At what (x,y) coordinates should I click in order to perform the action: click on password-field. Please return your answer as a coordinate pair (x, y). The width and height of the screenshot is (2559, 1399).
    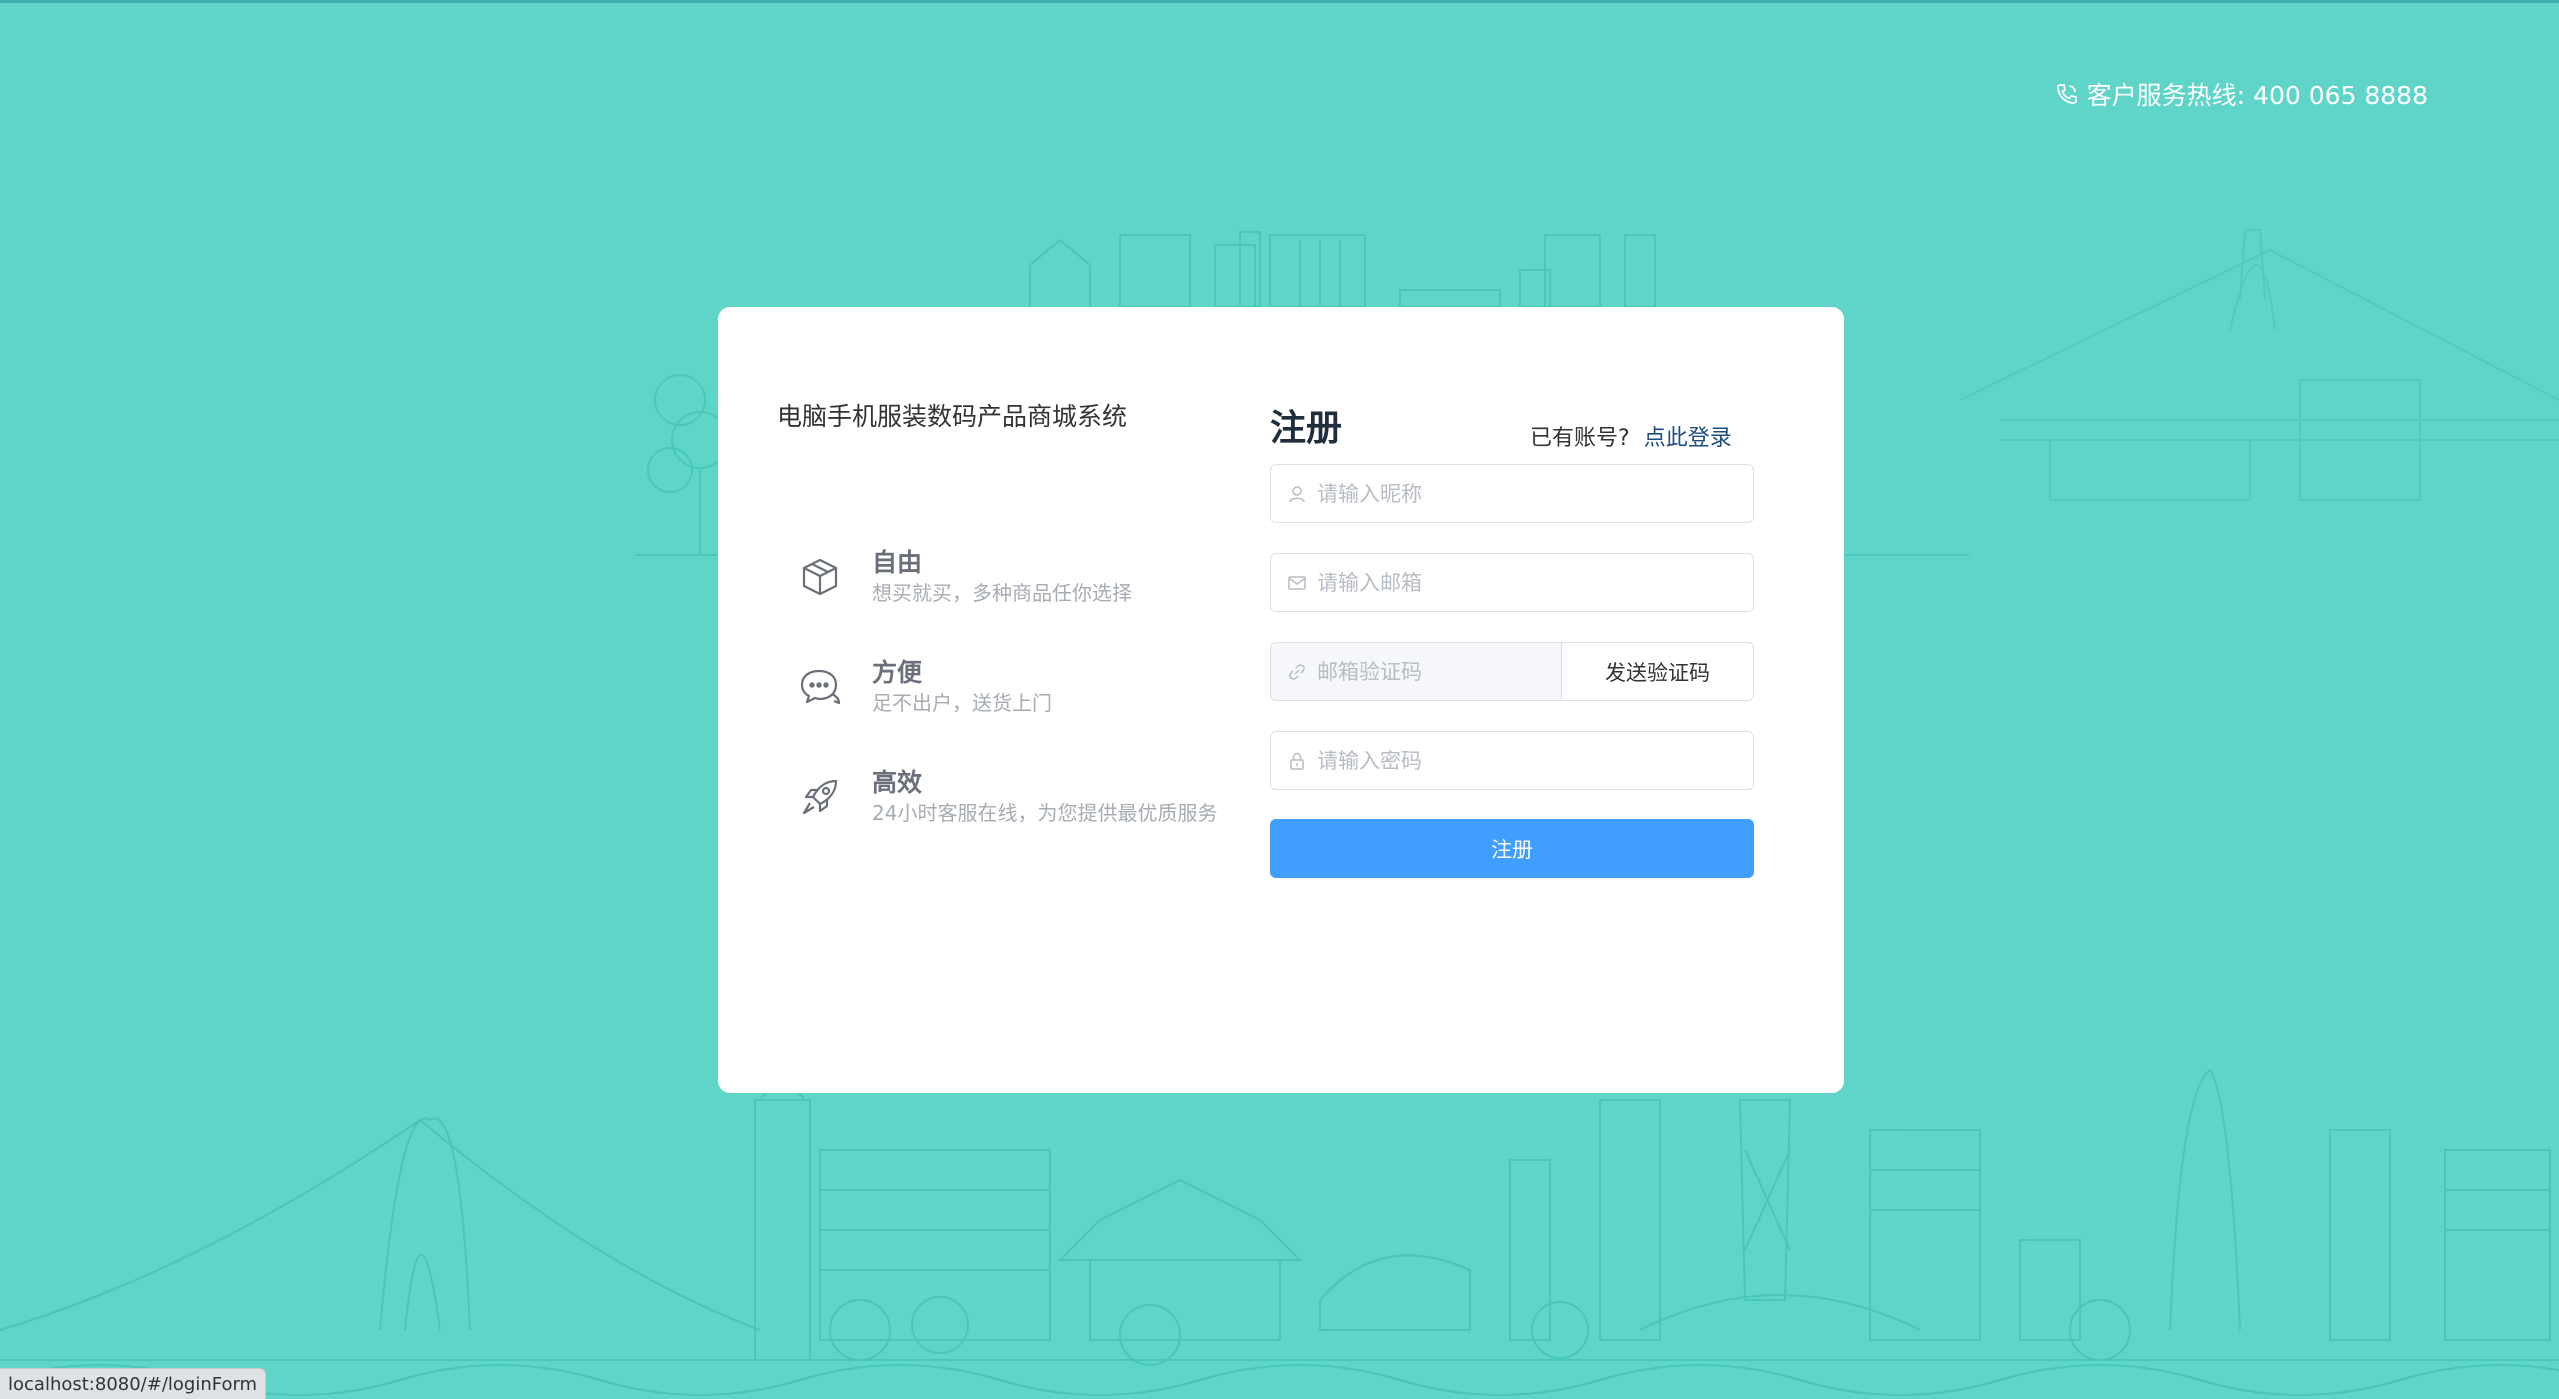
    Looking at the image, I should click on (1512, 760).